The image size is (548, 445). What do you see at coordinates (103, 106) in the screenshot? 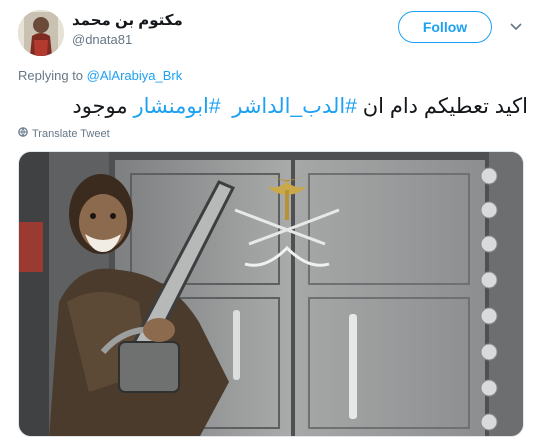
I see `tweet-text-end: موجود` at bounding box center [103, 106].